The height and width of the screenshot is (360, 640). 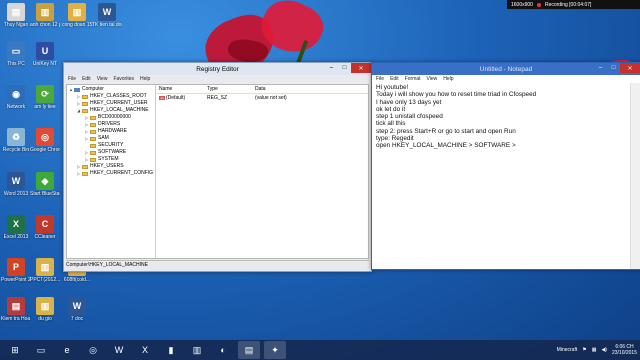 I want to click on tree-node: ▷ HARDWARE, so click(x=111, y=131).